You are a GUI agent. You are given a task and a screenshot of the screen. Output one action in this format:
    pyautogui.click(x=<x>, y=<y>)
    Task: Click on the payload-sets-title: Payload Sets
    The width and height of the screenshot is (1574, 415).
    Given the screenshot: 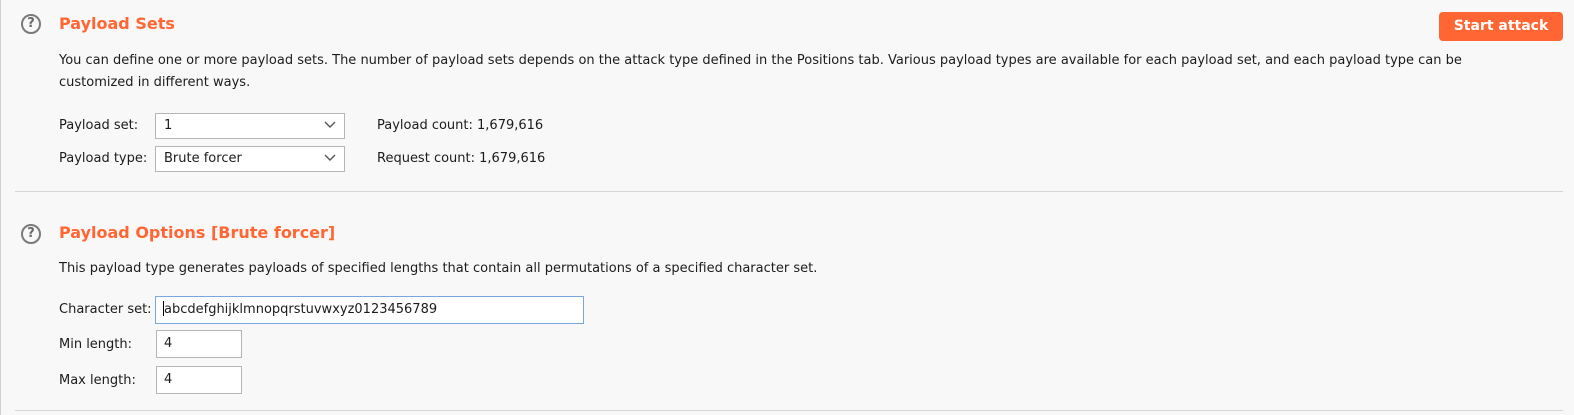 What is the action you would take?
    pyautogui.click(x=117, y=23)
    